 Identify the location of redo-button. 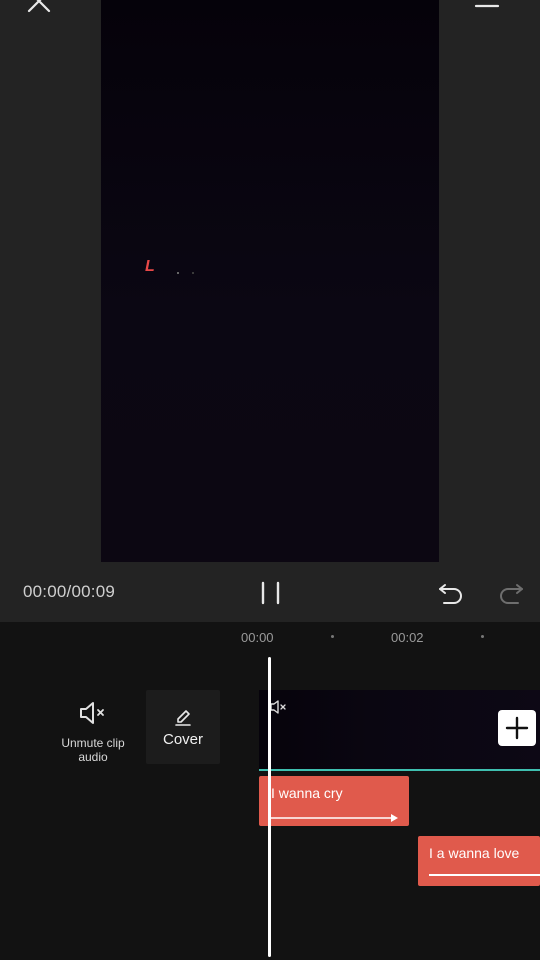
(511, 593).